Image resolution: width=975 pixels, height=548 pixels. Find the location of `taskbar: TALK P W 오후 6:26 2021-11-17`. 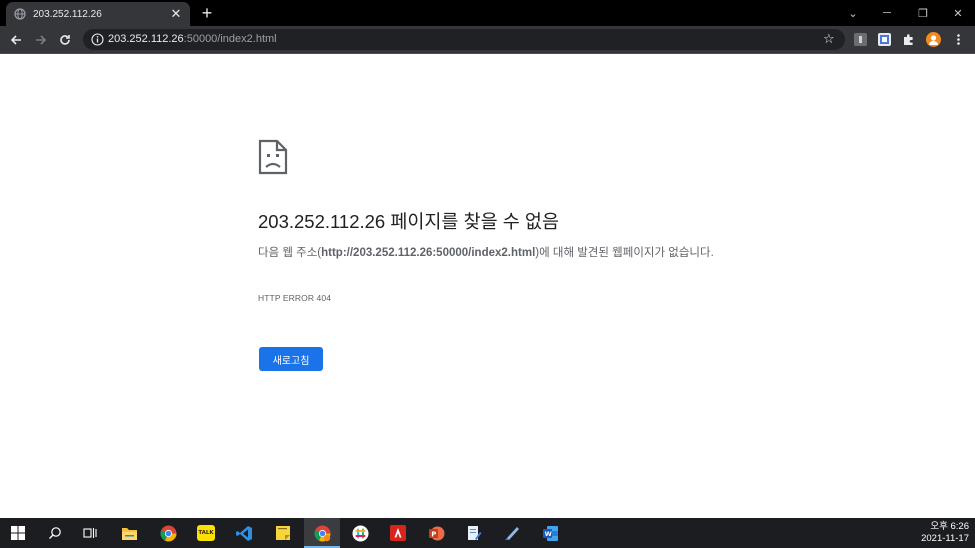

taskbar: TALK P W 오후 6:26 2021-11-17 is located at coordinates (487, 533).